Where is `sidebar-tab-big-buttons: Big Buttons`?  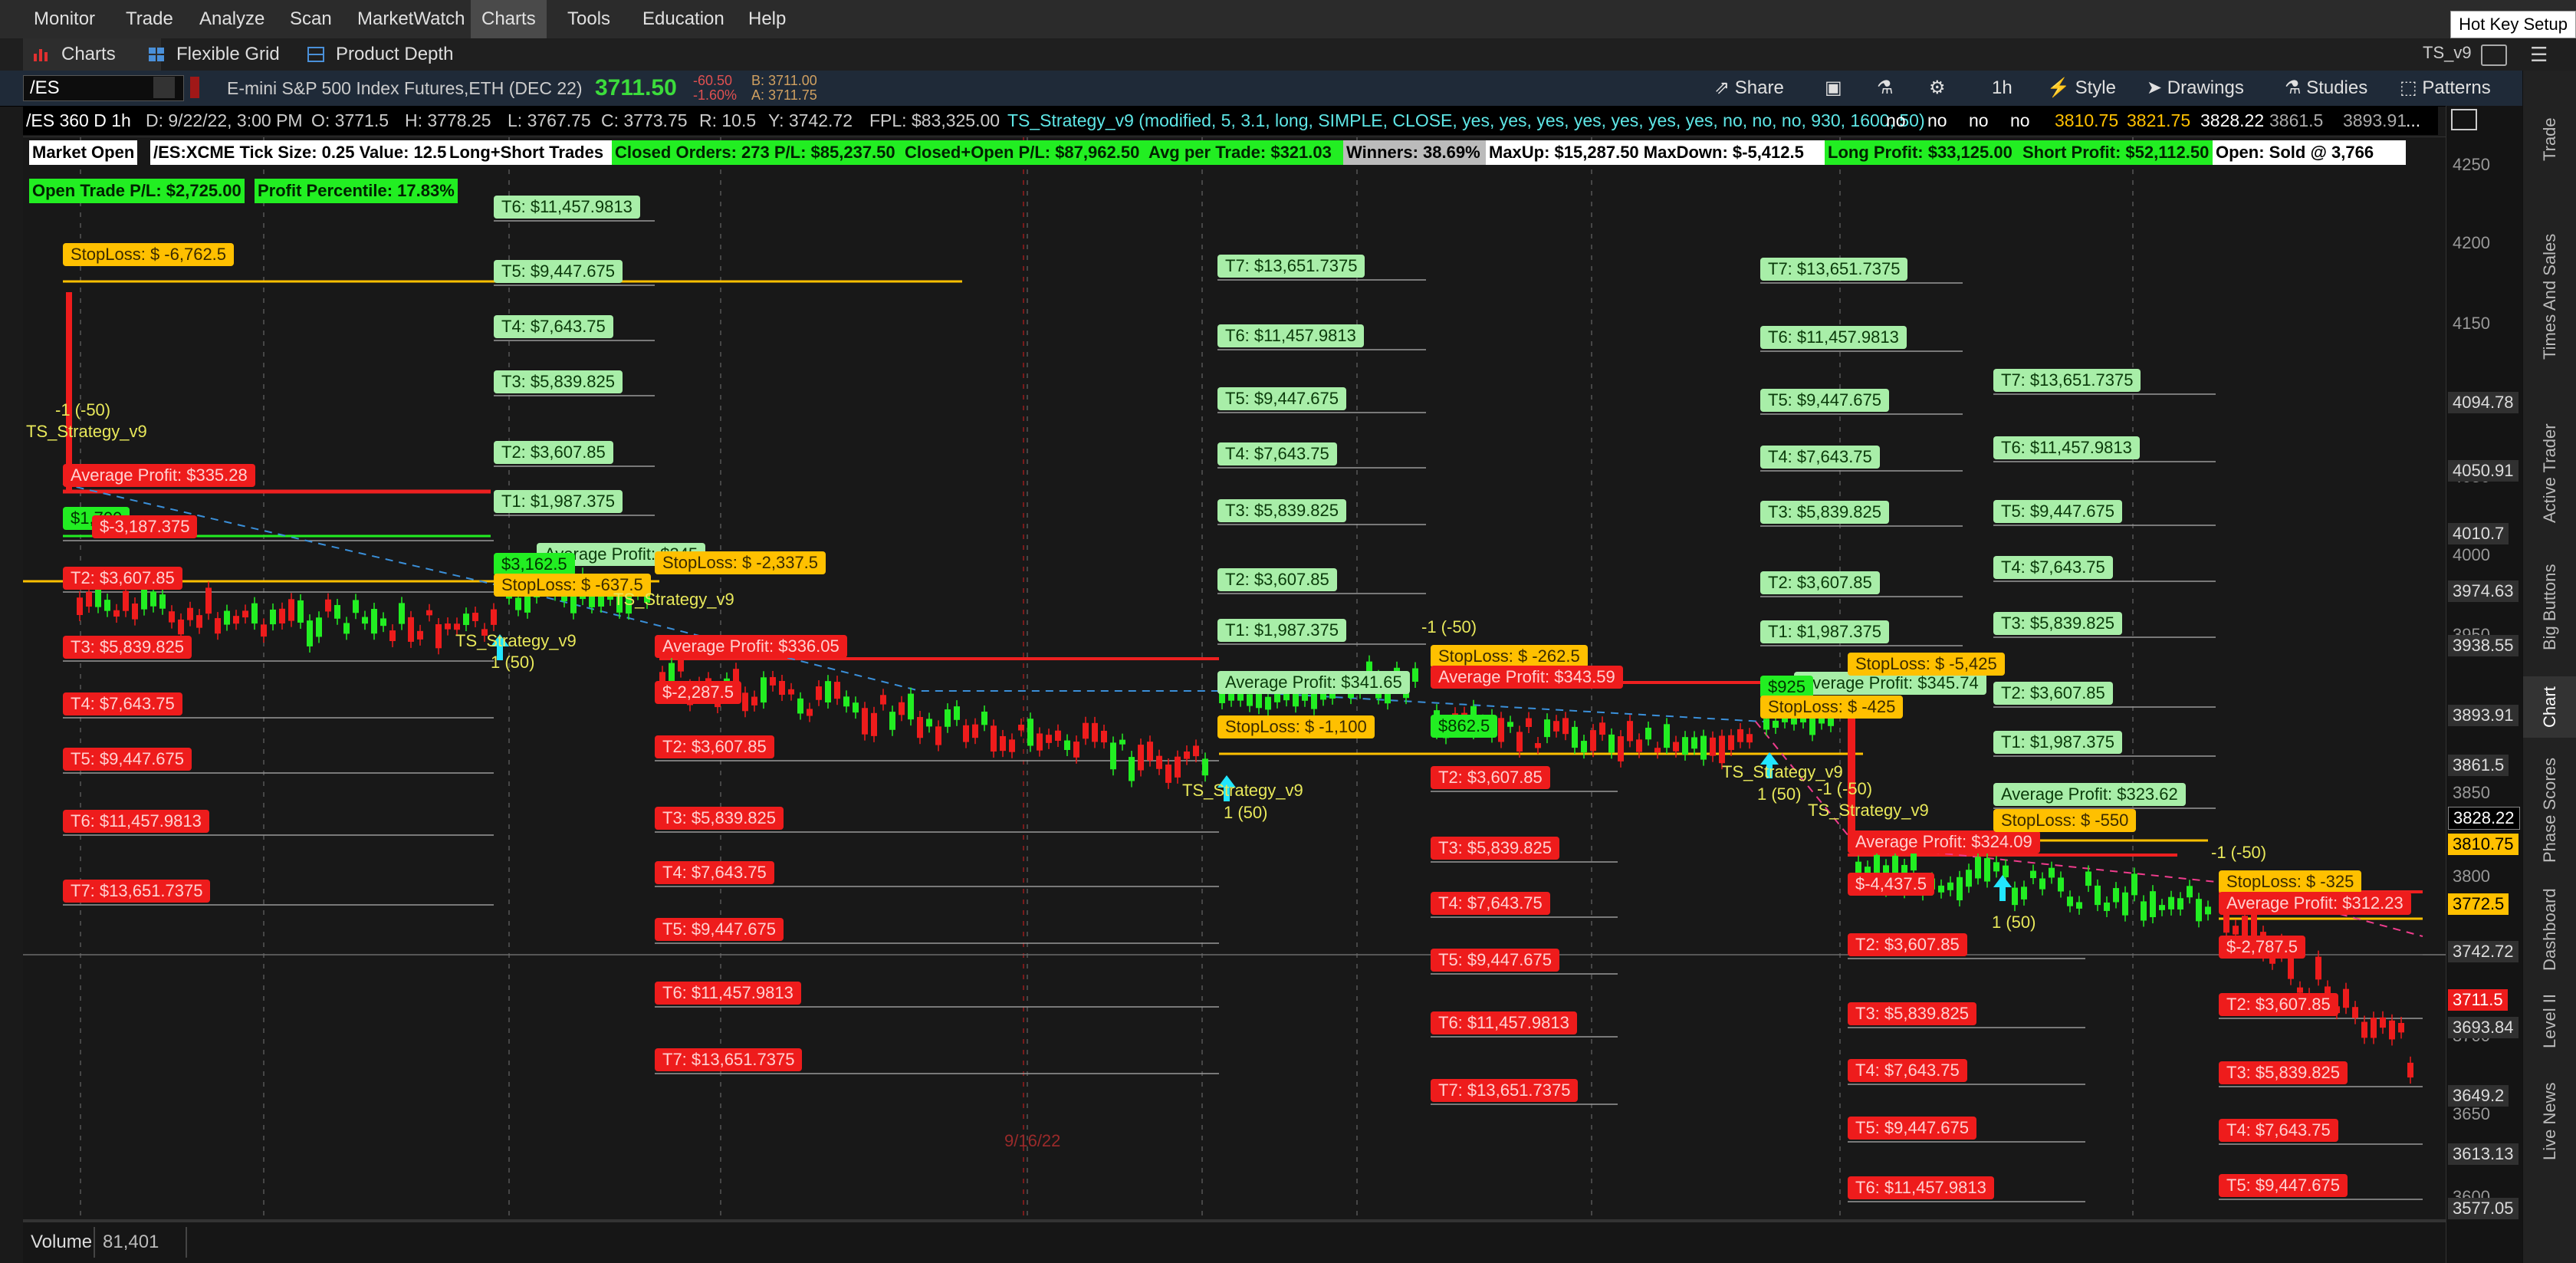 sidebar-tab-big-buttons: Big Buttons is located at coordinates (2549, 607).